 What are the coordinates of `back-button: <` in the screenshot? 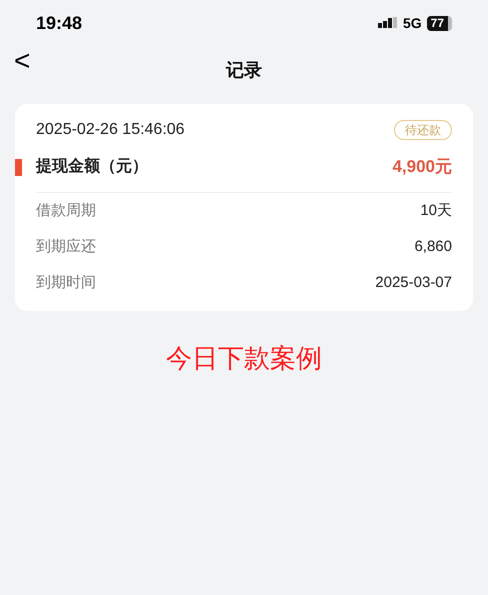 It's located at (22, 61).